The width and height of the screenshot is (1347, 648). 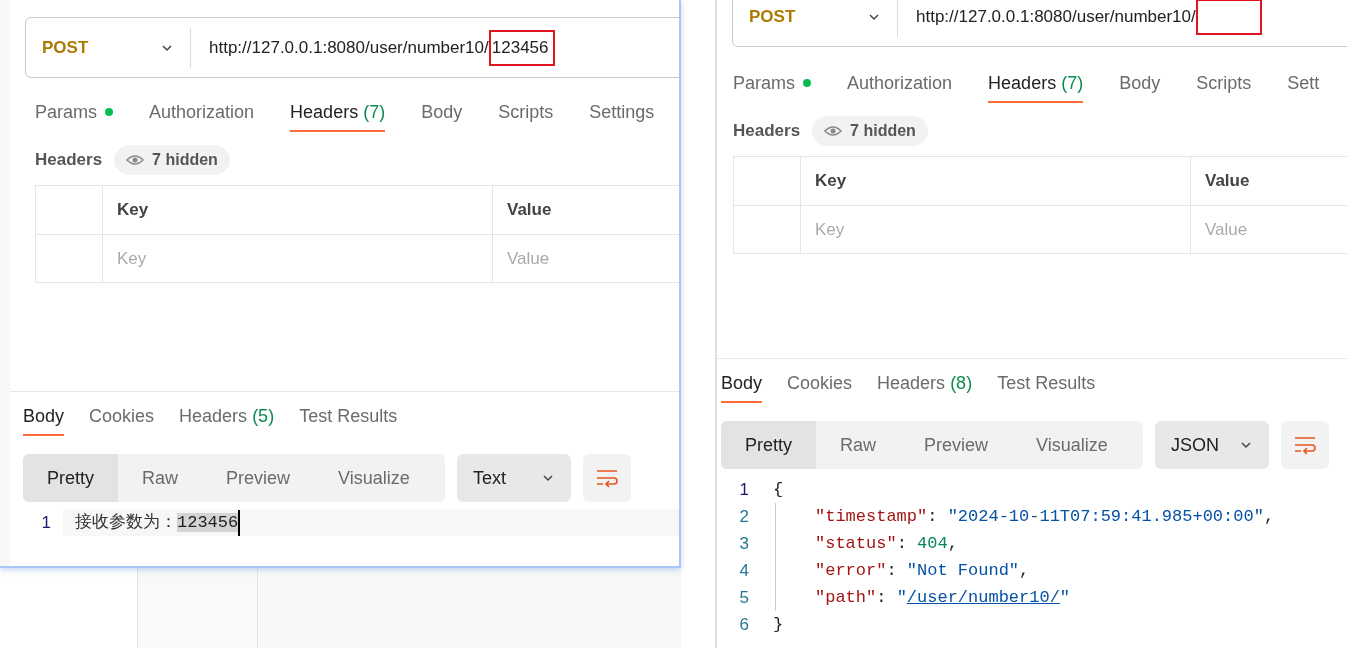 What do you see at coordinates (778, 624) in the screenshot?
I see `code-line: }` at bounding box center [778, 624].